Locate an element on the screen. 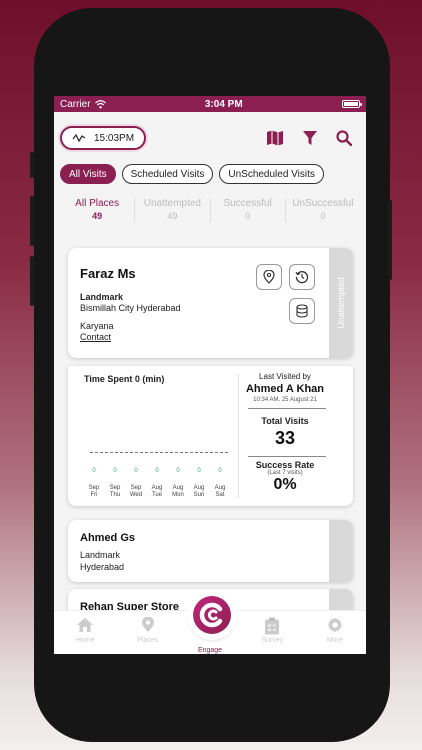 The image size is (422, 750). tab-label: Survey is located at coordinates (272, 640).